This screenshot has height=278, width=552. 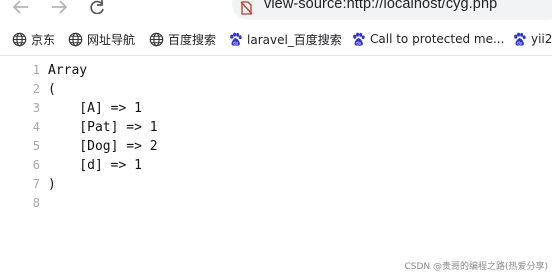 I want to click on source-line: 2 (, so click(x=276, y=89).